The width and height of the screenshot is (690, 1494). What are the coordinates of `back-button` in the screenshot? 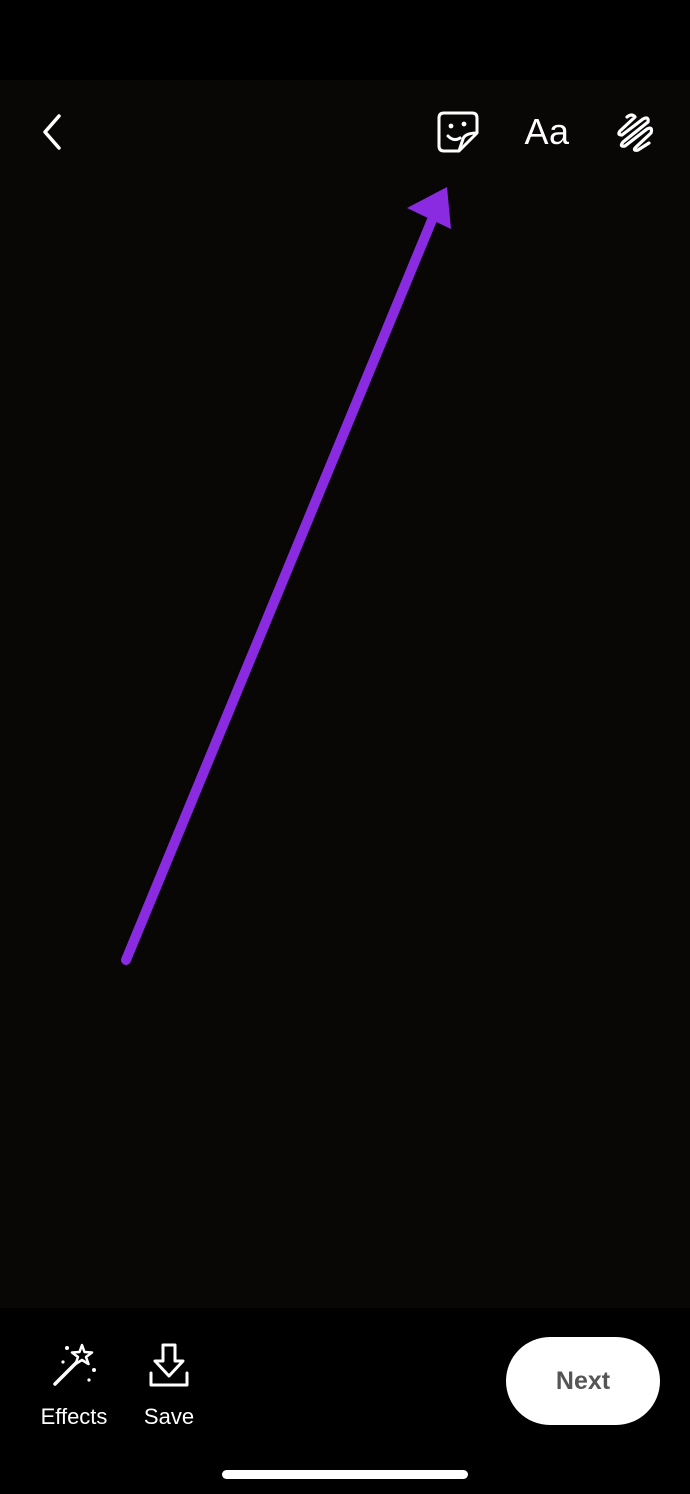 It's located at (52, 132).